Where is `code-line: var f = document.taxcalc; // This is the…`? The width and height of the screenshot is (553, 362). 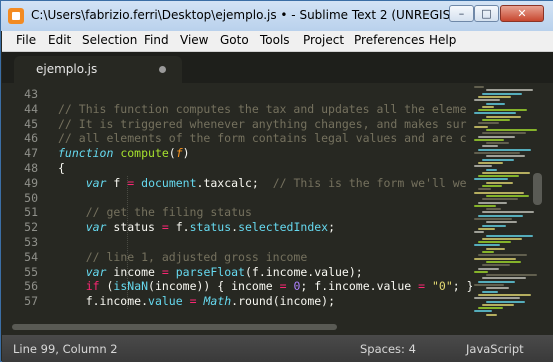
code-line: var f = document.taxcalc; // This is the… is located at coordinates (262, 183).